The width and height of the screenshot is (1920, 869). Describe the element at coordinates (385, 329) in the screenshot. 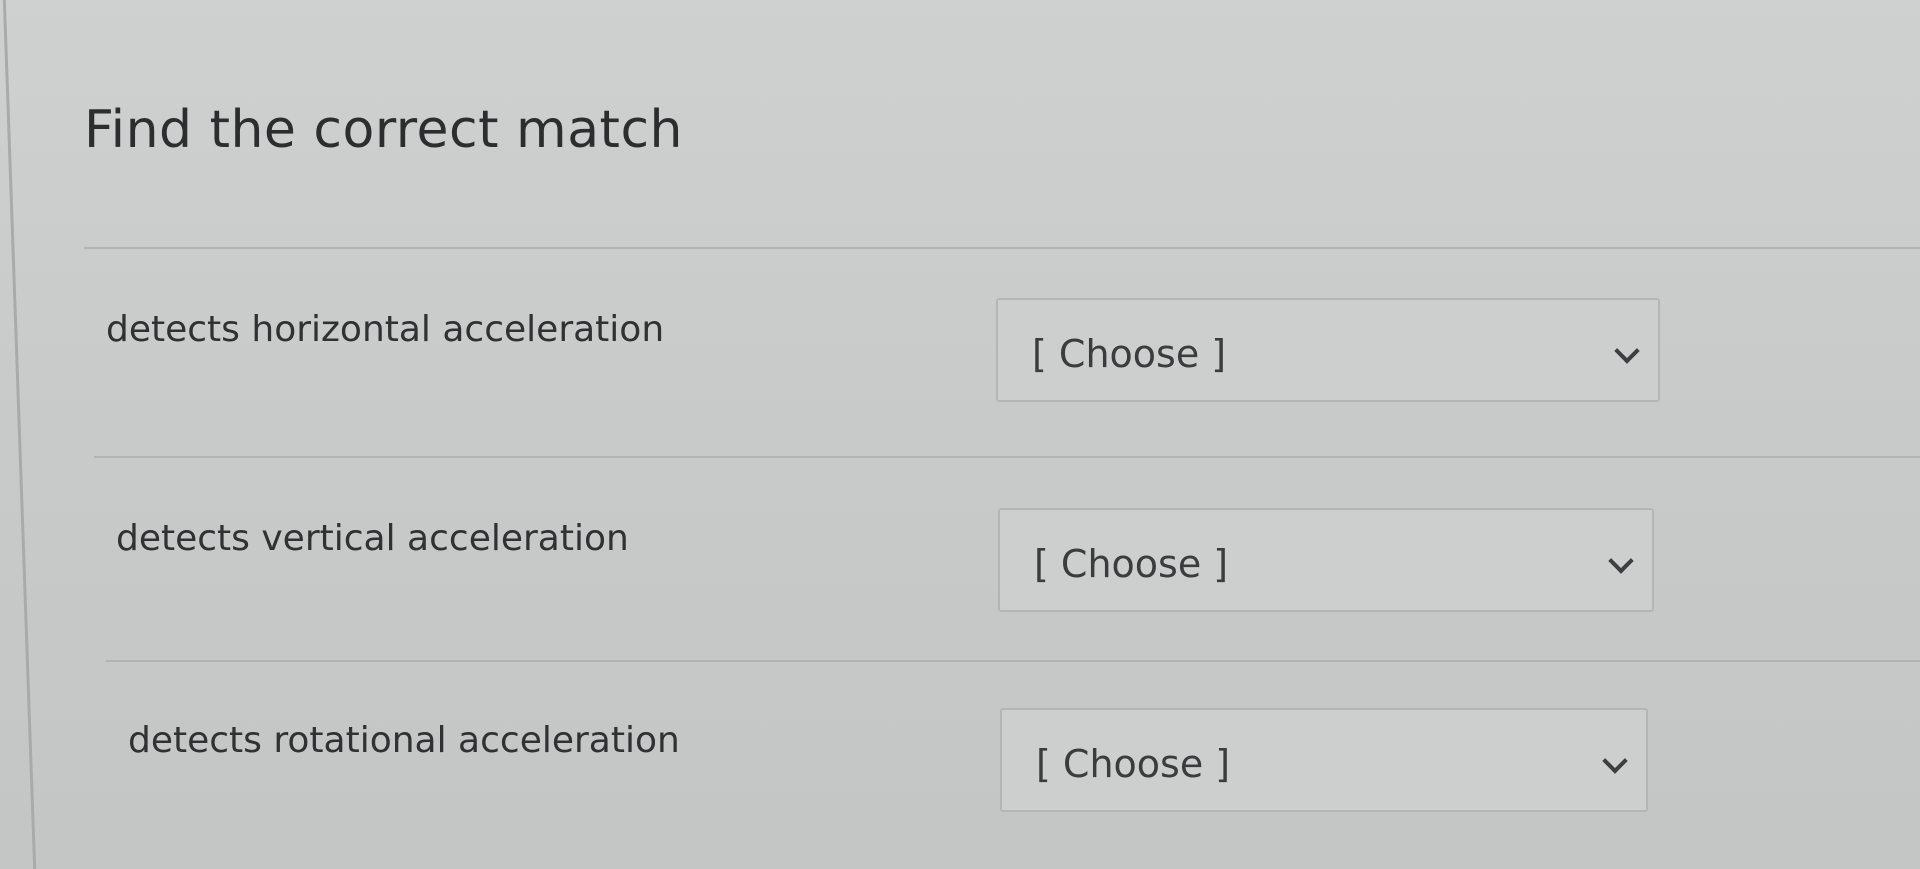

I see `match-prompt: detects horizontal acceleration` at that location.